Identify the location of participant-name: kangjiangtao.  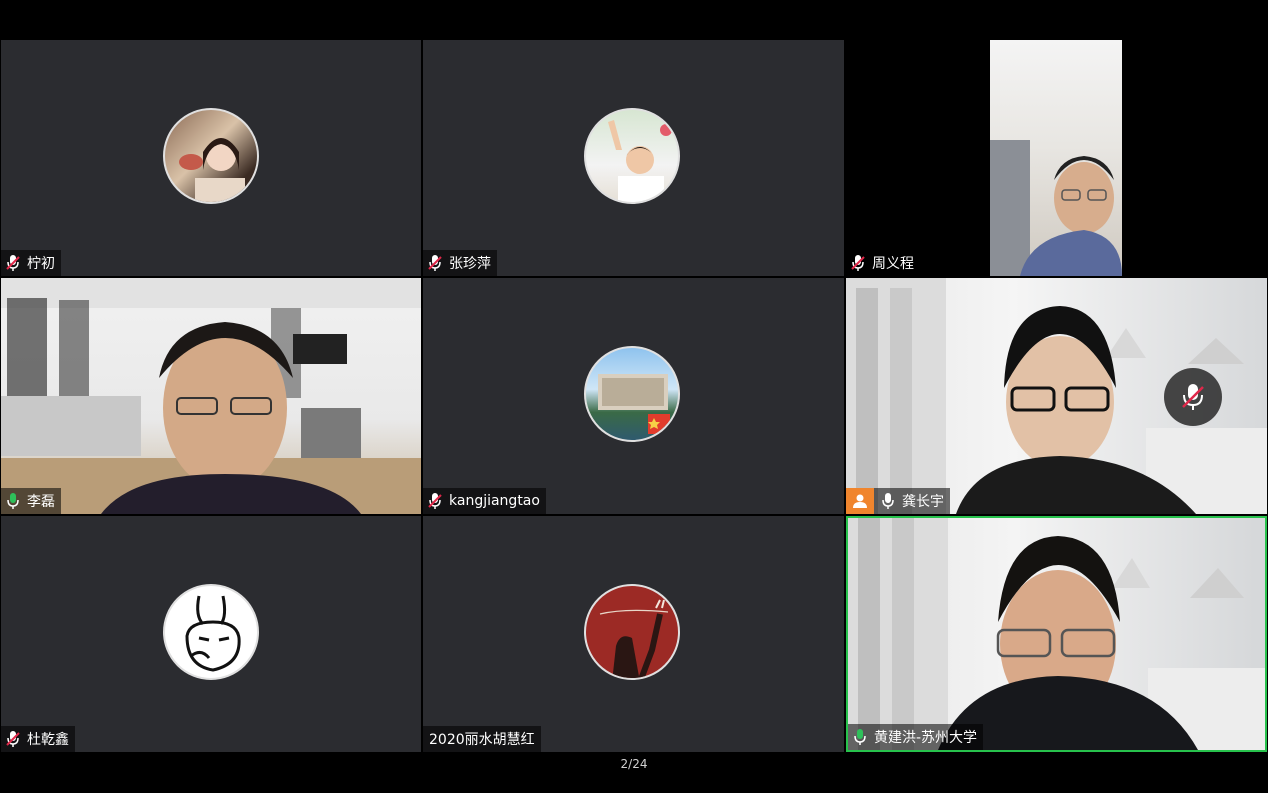
(494, 501).